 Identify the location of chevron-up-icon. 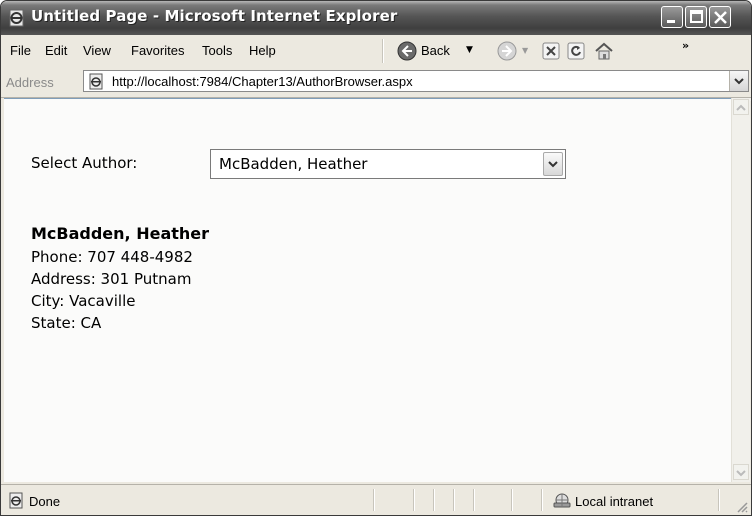
(741, 107).